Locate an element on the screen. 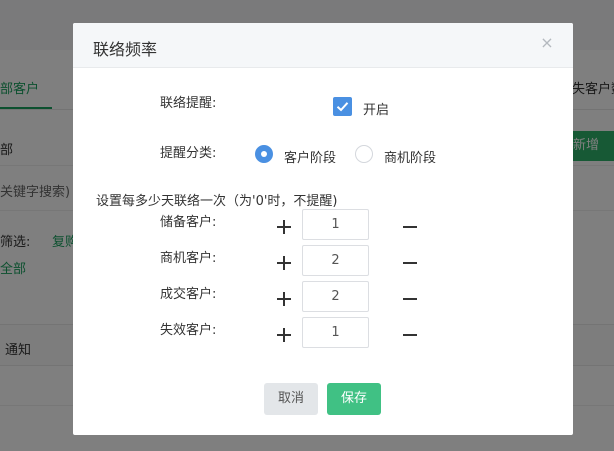  reserve-customer-input is located at coordinates (335, 224).